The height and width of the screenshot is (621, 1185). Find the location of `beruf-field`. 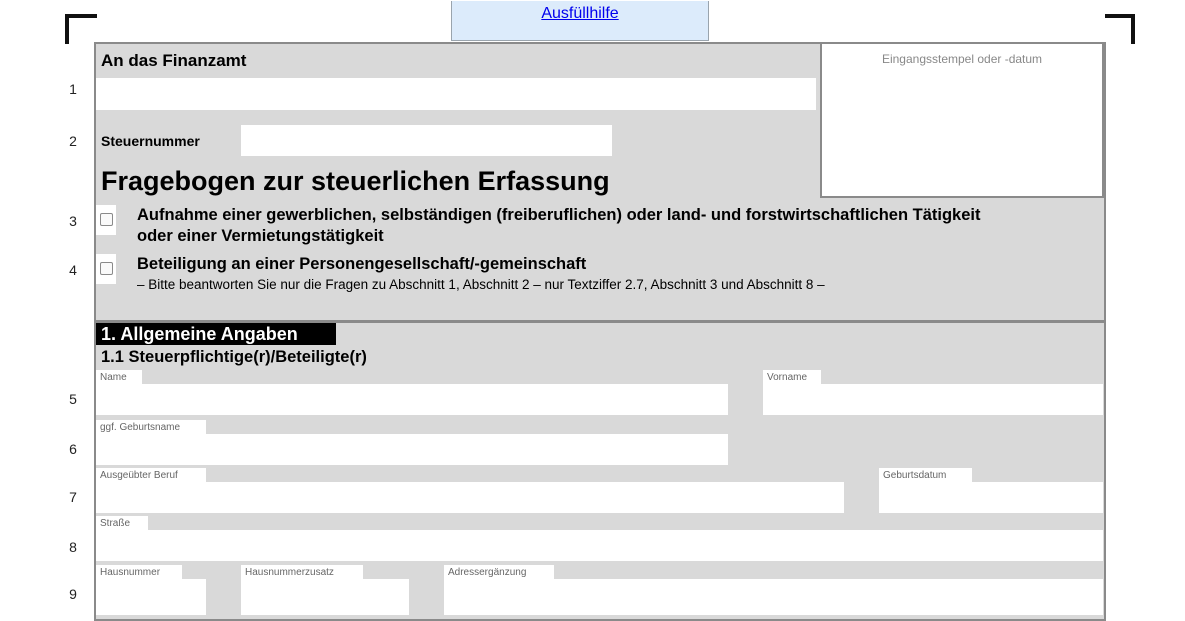

beruf-field is located at coordinates (470, 497).